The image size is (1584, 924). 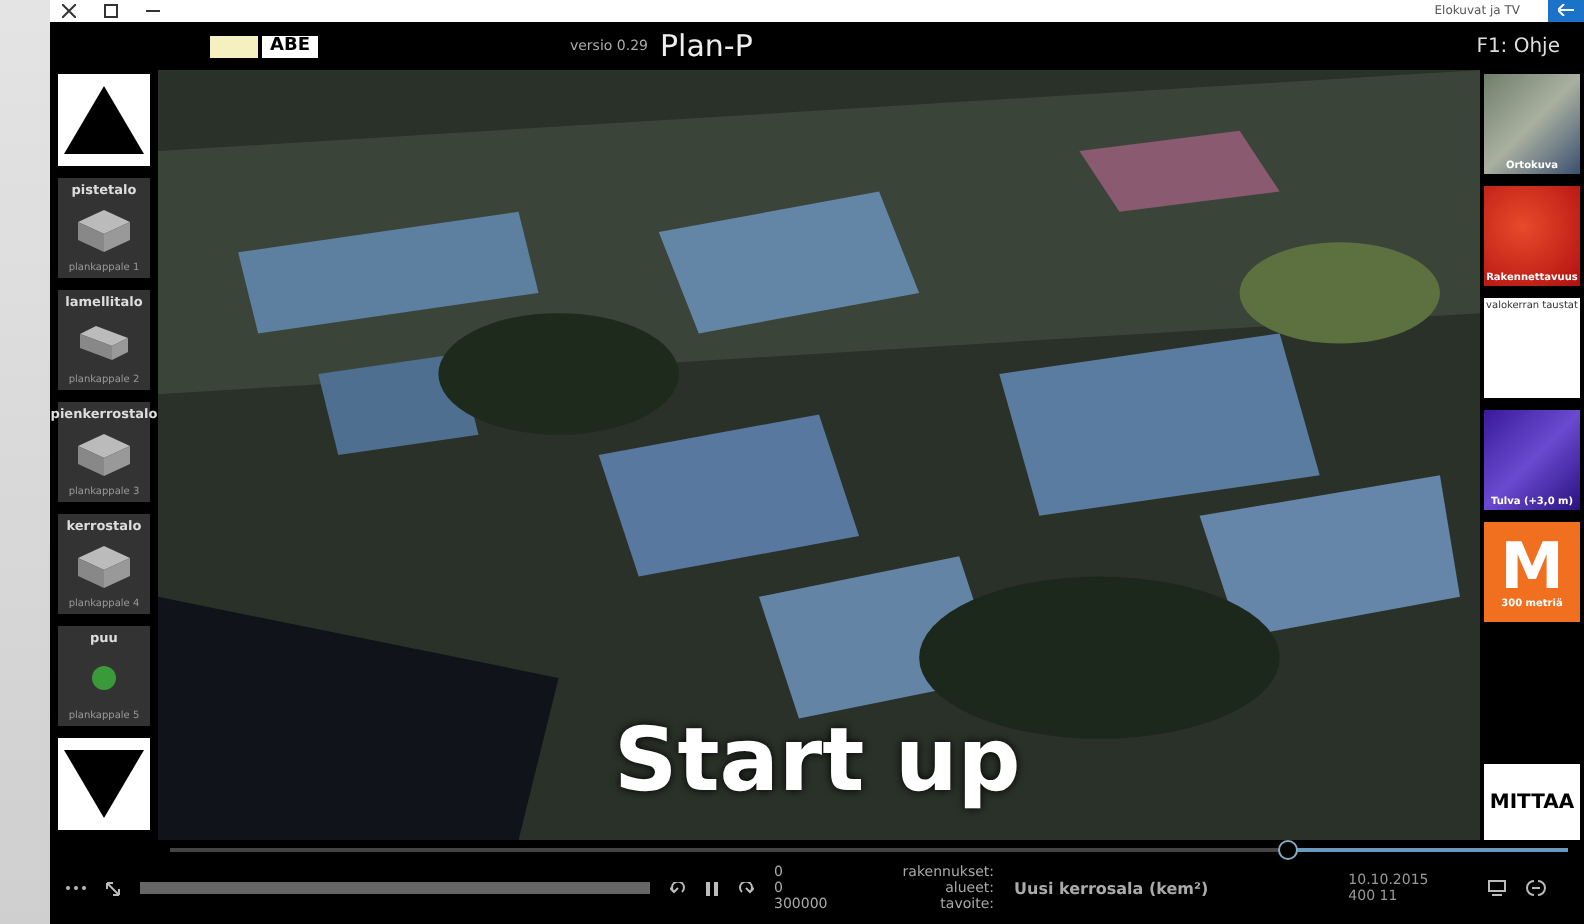 What do you see at coordinates (1532, 802) in the screenshot?
I see `measure-button: MITTAA` at bounding box center [1532, 802].